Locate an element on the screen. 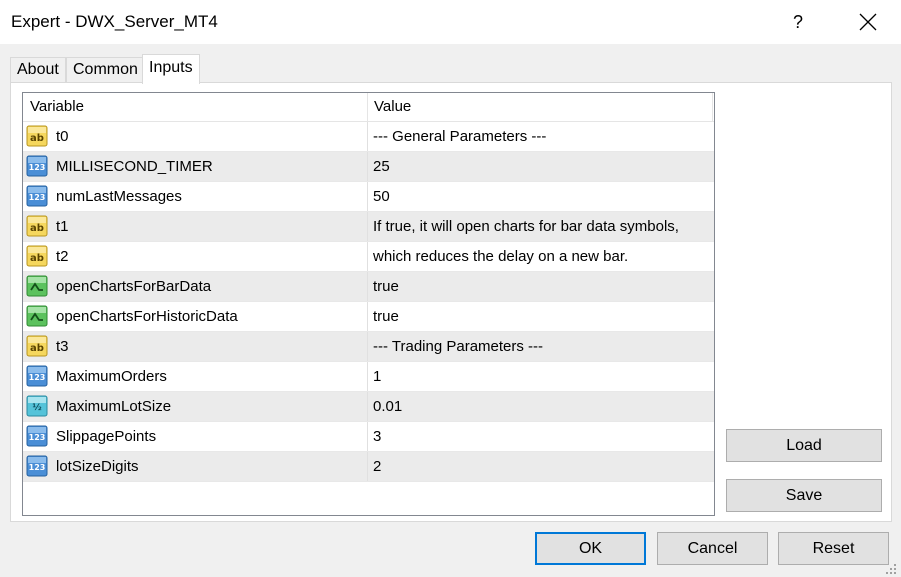 The height and width of the screenshot is (577, 901). fraction-double-icon: ½ is located at coordinates (37, 406).